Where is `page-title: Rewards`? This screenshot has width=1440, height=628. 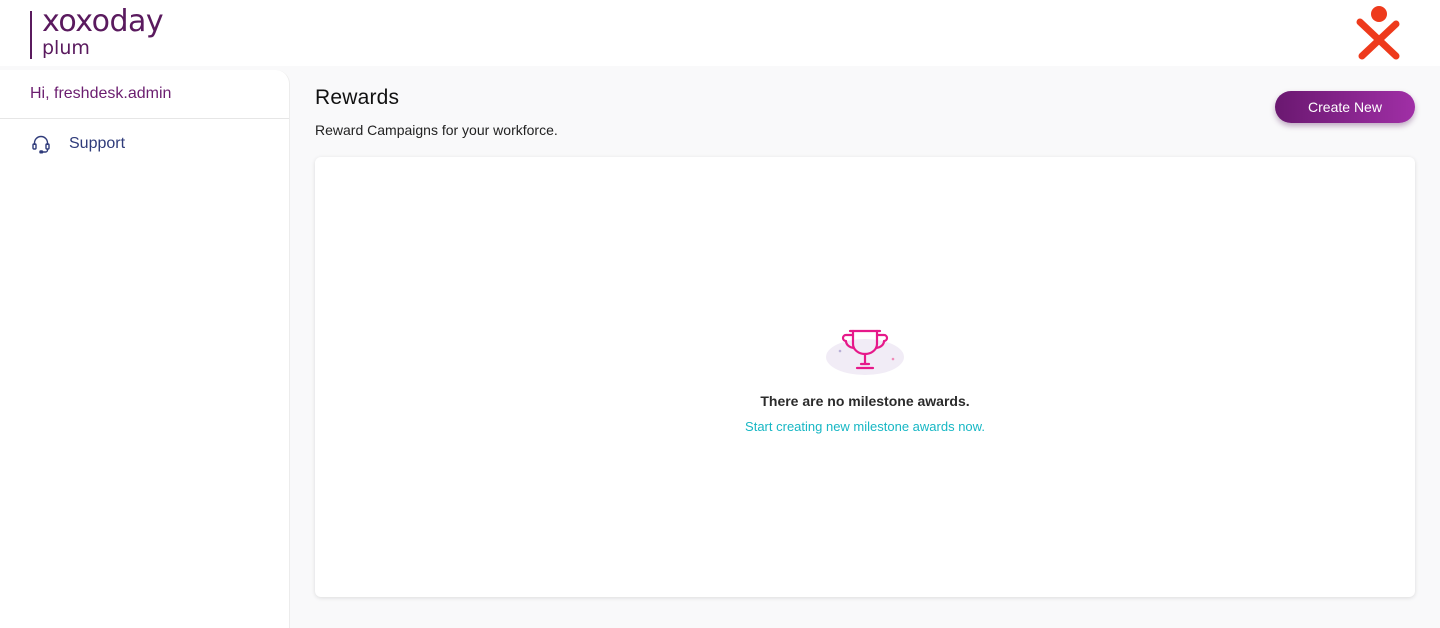
page-title: Rewards is located at coordinates (357, 97).